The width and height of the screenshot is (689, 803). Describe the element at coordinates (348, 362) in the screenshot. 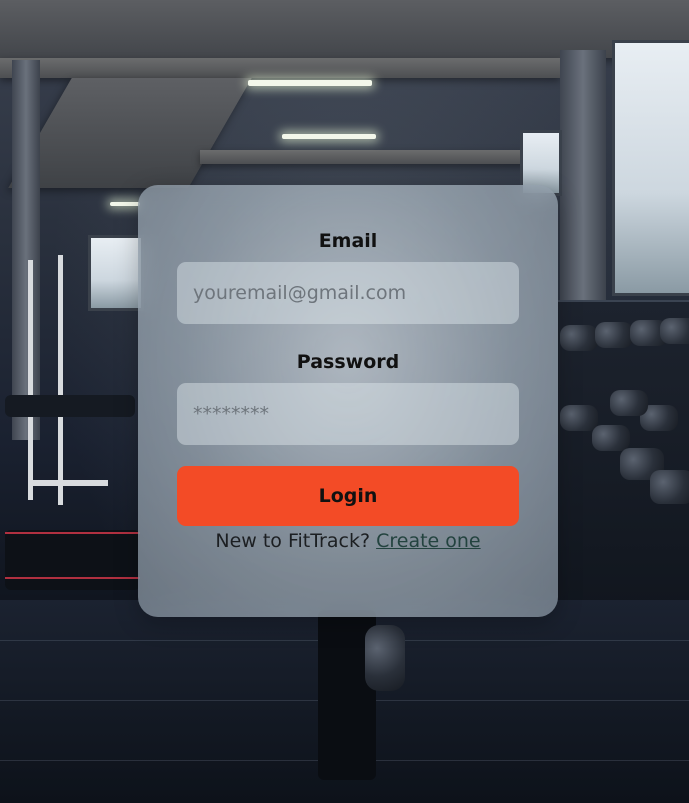

I see `password-label: Password` at that location.